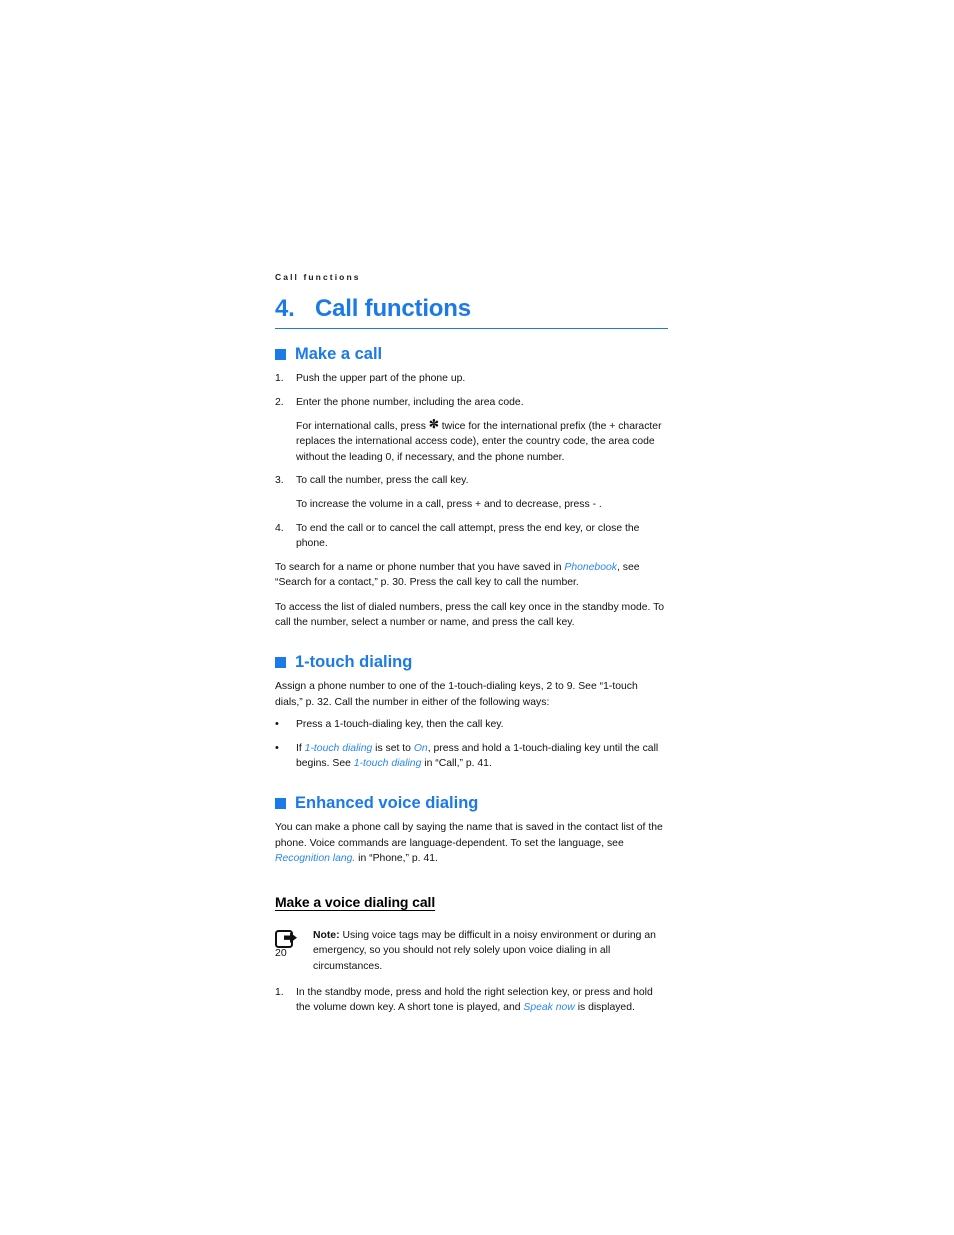 This screenshot has height=1235, width=954. I want to click on ui-term-one-touch-dialing: 1-touch dialing, so click(338, 748).